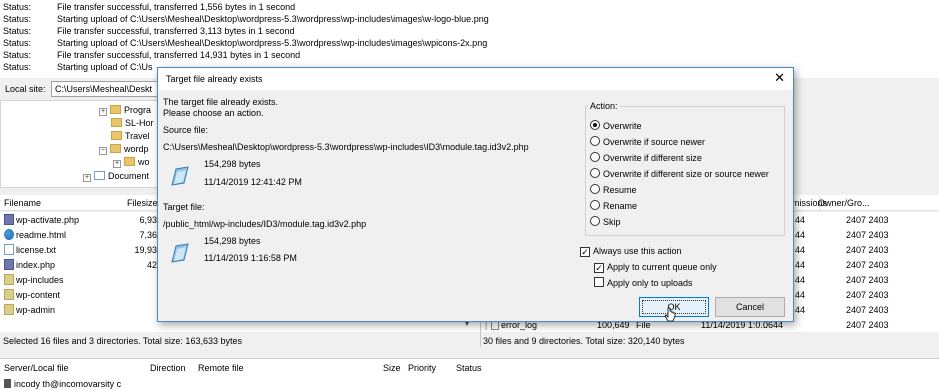 This screenshot has height=391, width=939. What do you see at coordinates (142, 203) in the screenshot?
I see `column-filesize: Filesize` at bounding box center [142, 203].